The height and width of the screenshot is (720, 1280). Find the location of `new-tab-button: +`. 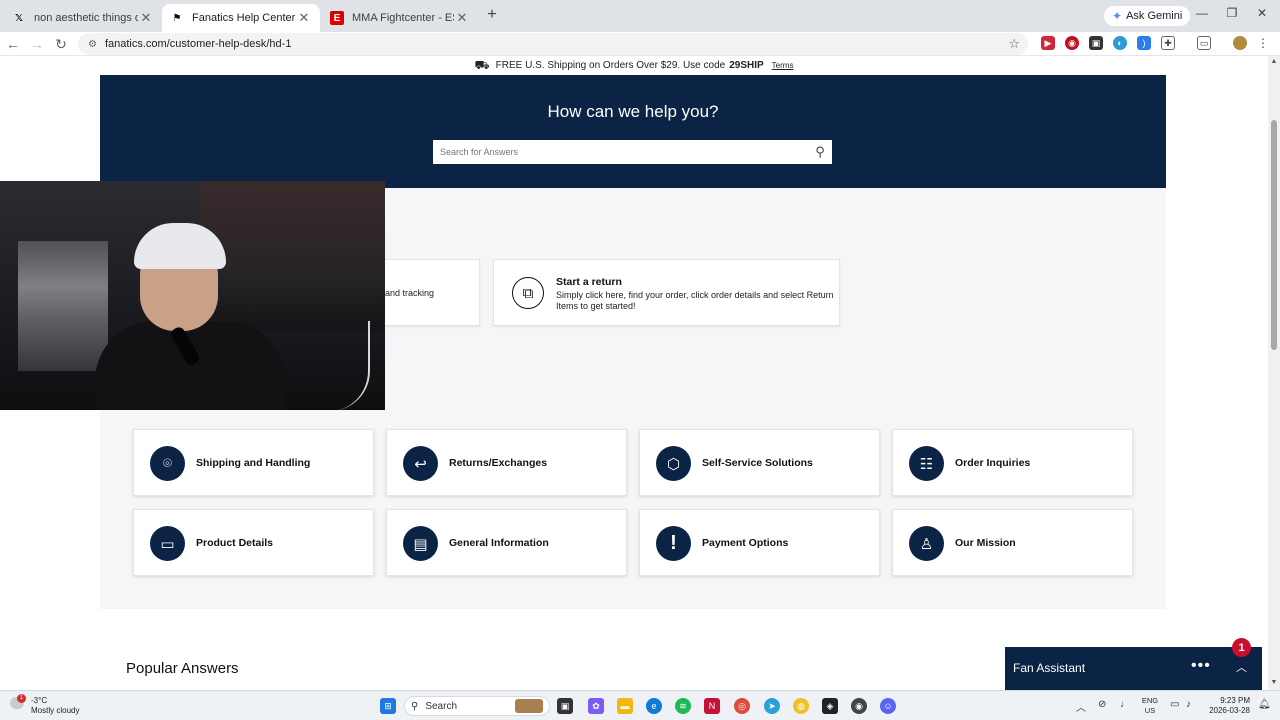

new-tab-button: + is located at coordinates (492, 16).